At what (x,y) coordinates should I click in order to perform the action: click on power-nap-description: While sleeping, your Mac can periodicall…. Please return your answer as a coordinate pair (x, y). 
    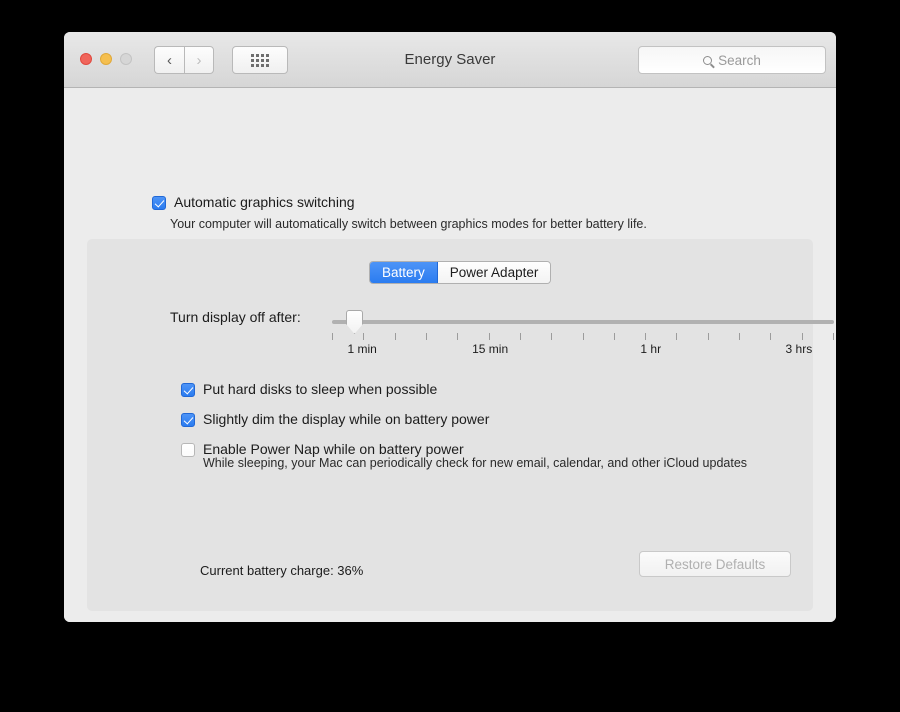
    Looking at the image, I should click on (475, 463).